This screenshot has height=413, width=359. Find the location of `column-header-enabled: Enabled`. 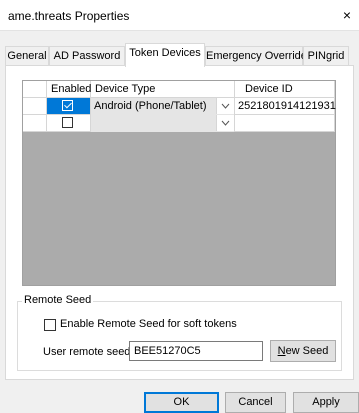

column-header-enabled: Enabled is located at coordinates (69, 89).